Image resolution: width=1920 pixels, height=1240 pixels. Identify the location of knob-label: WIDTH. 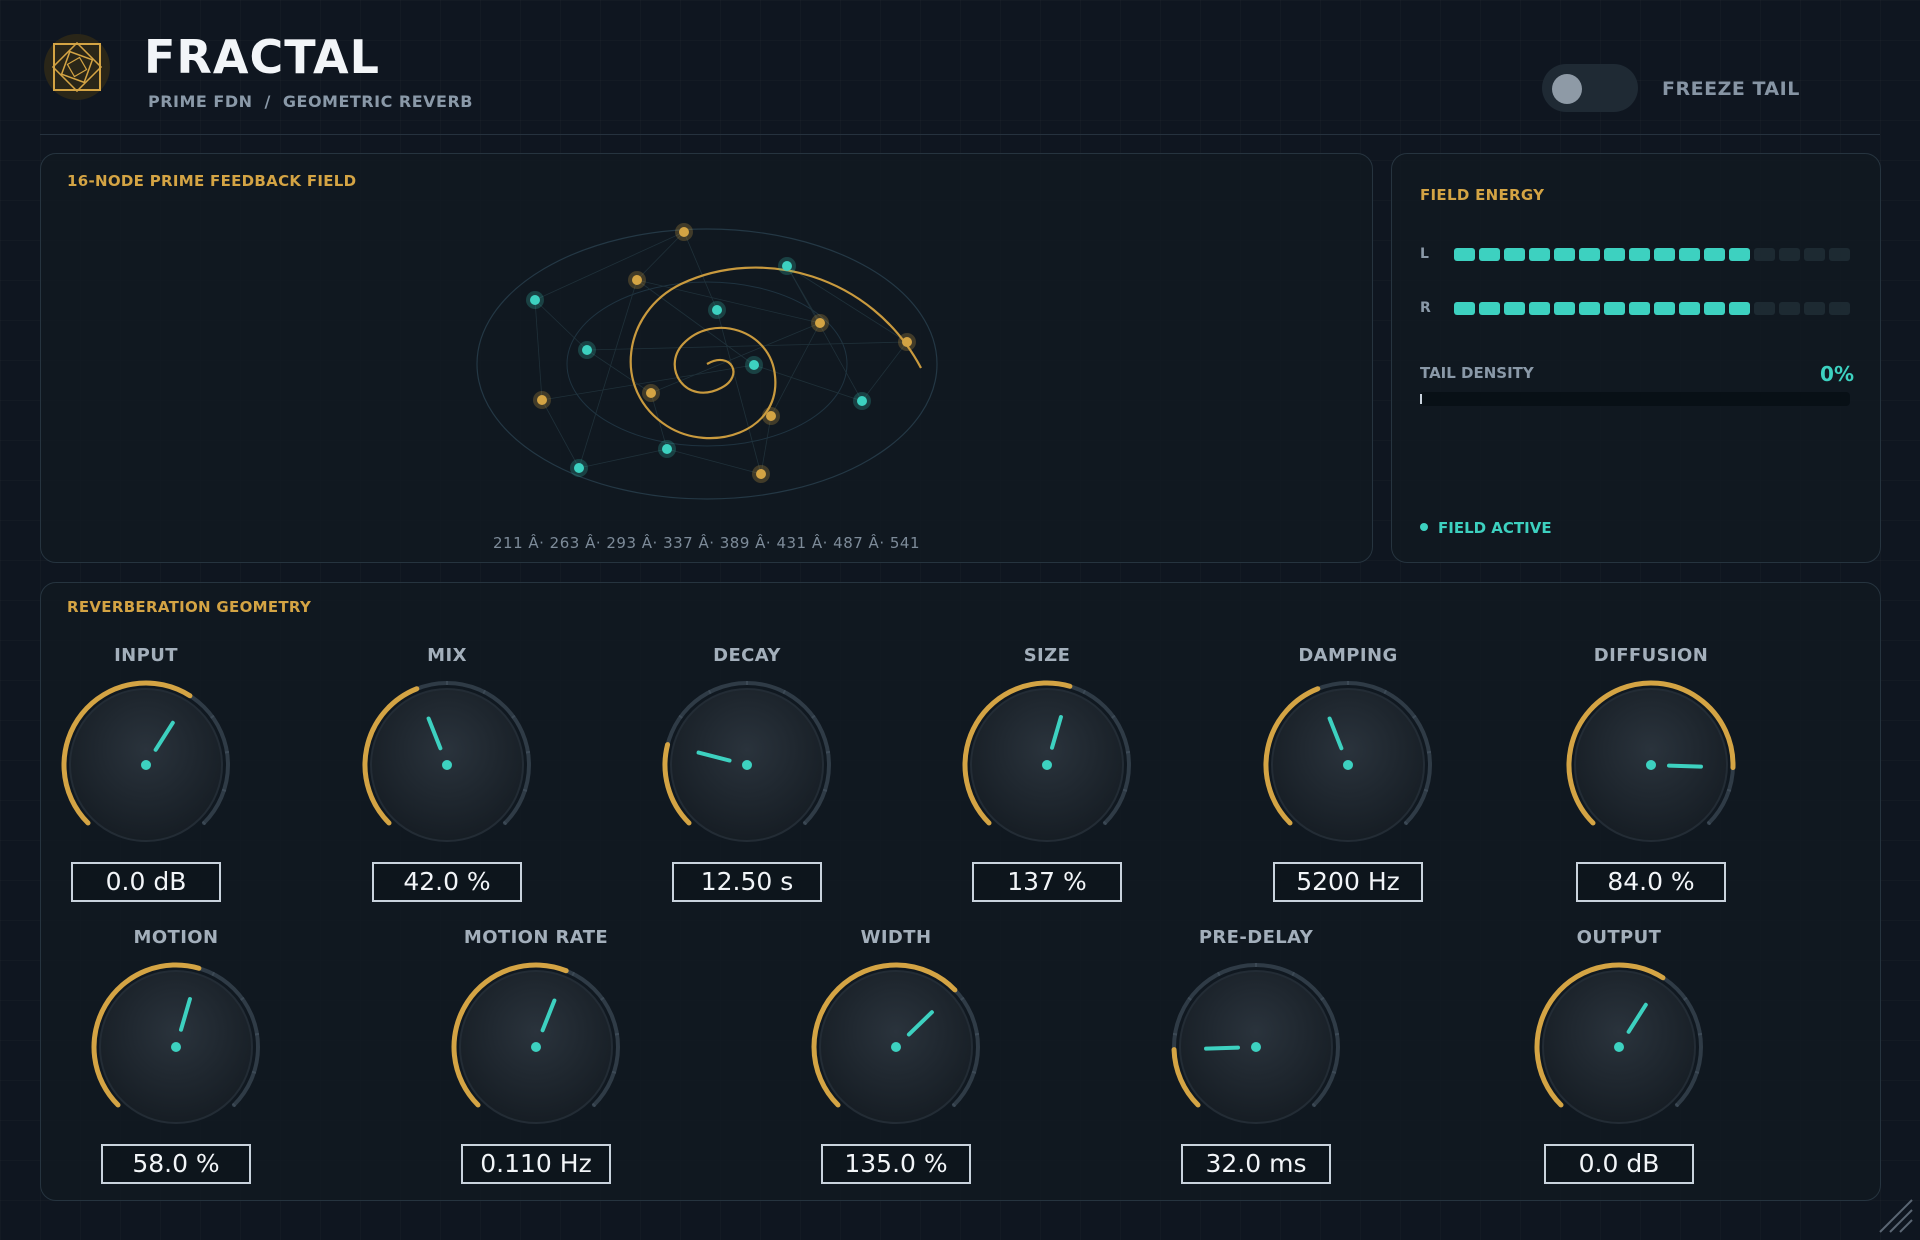
(896, 937).